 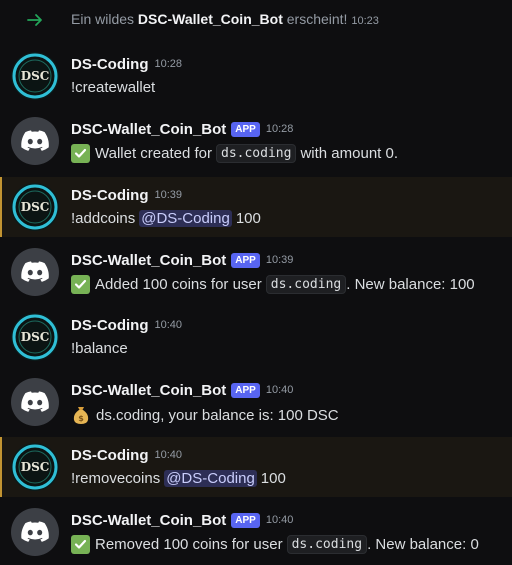 I want to click on message-text: Added 100 coins for user, so click(x=178, y=284).